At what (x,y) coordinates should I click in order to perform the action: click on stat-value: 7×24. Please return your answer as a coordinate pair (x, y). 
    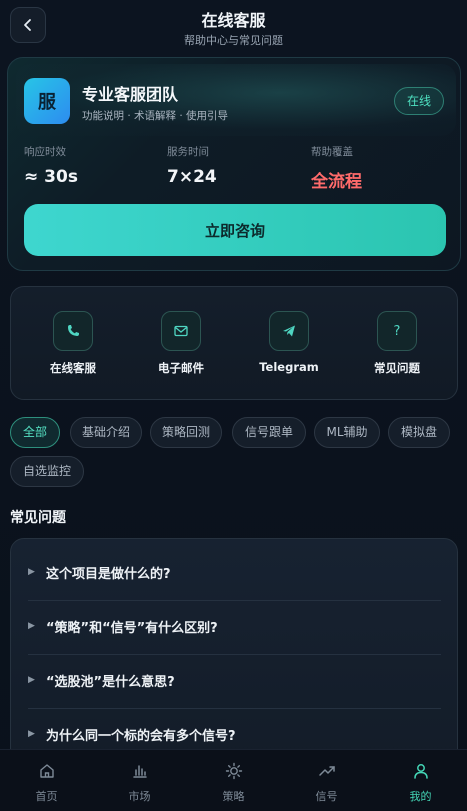
    Looking at the image, I should click on (192, 177).